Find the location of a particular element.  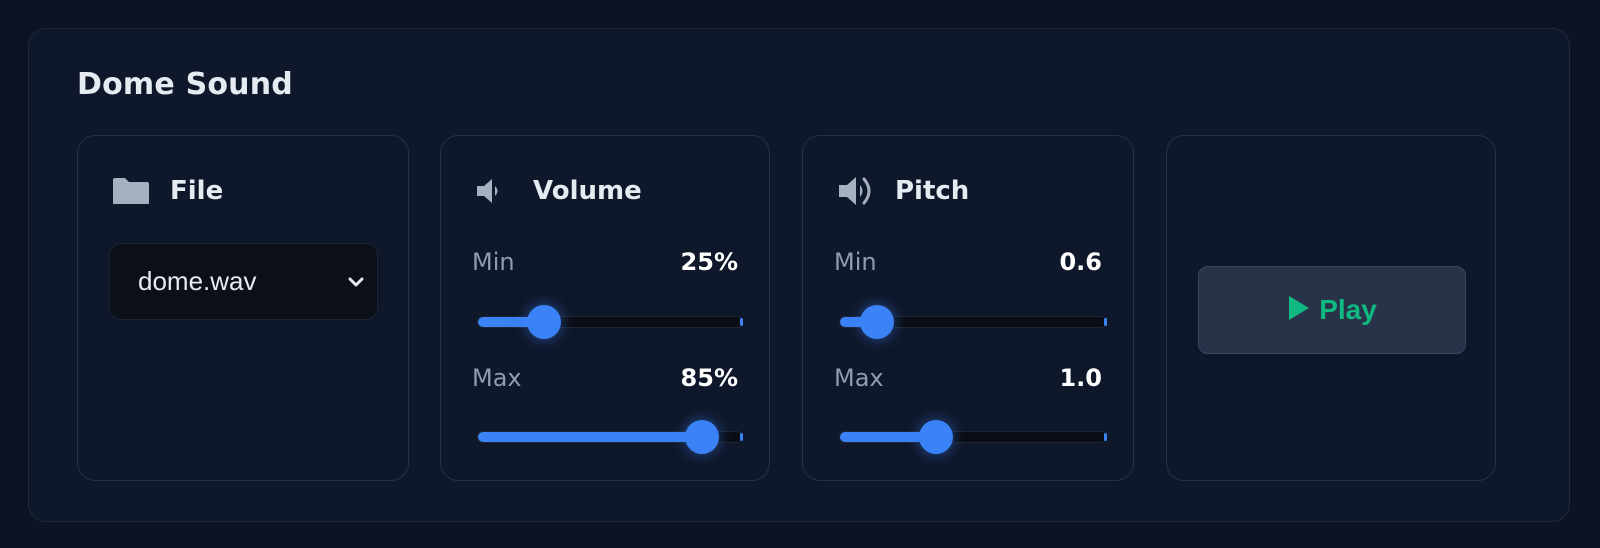

pitch-card: Pitch Min 0.6 Max 1.0 is located at coordinates (968, 308).